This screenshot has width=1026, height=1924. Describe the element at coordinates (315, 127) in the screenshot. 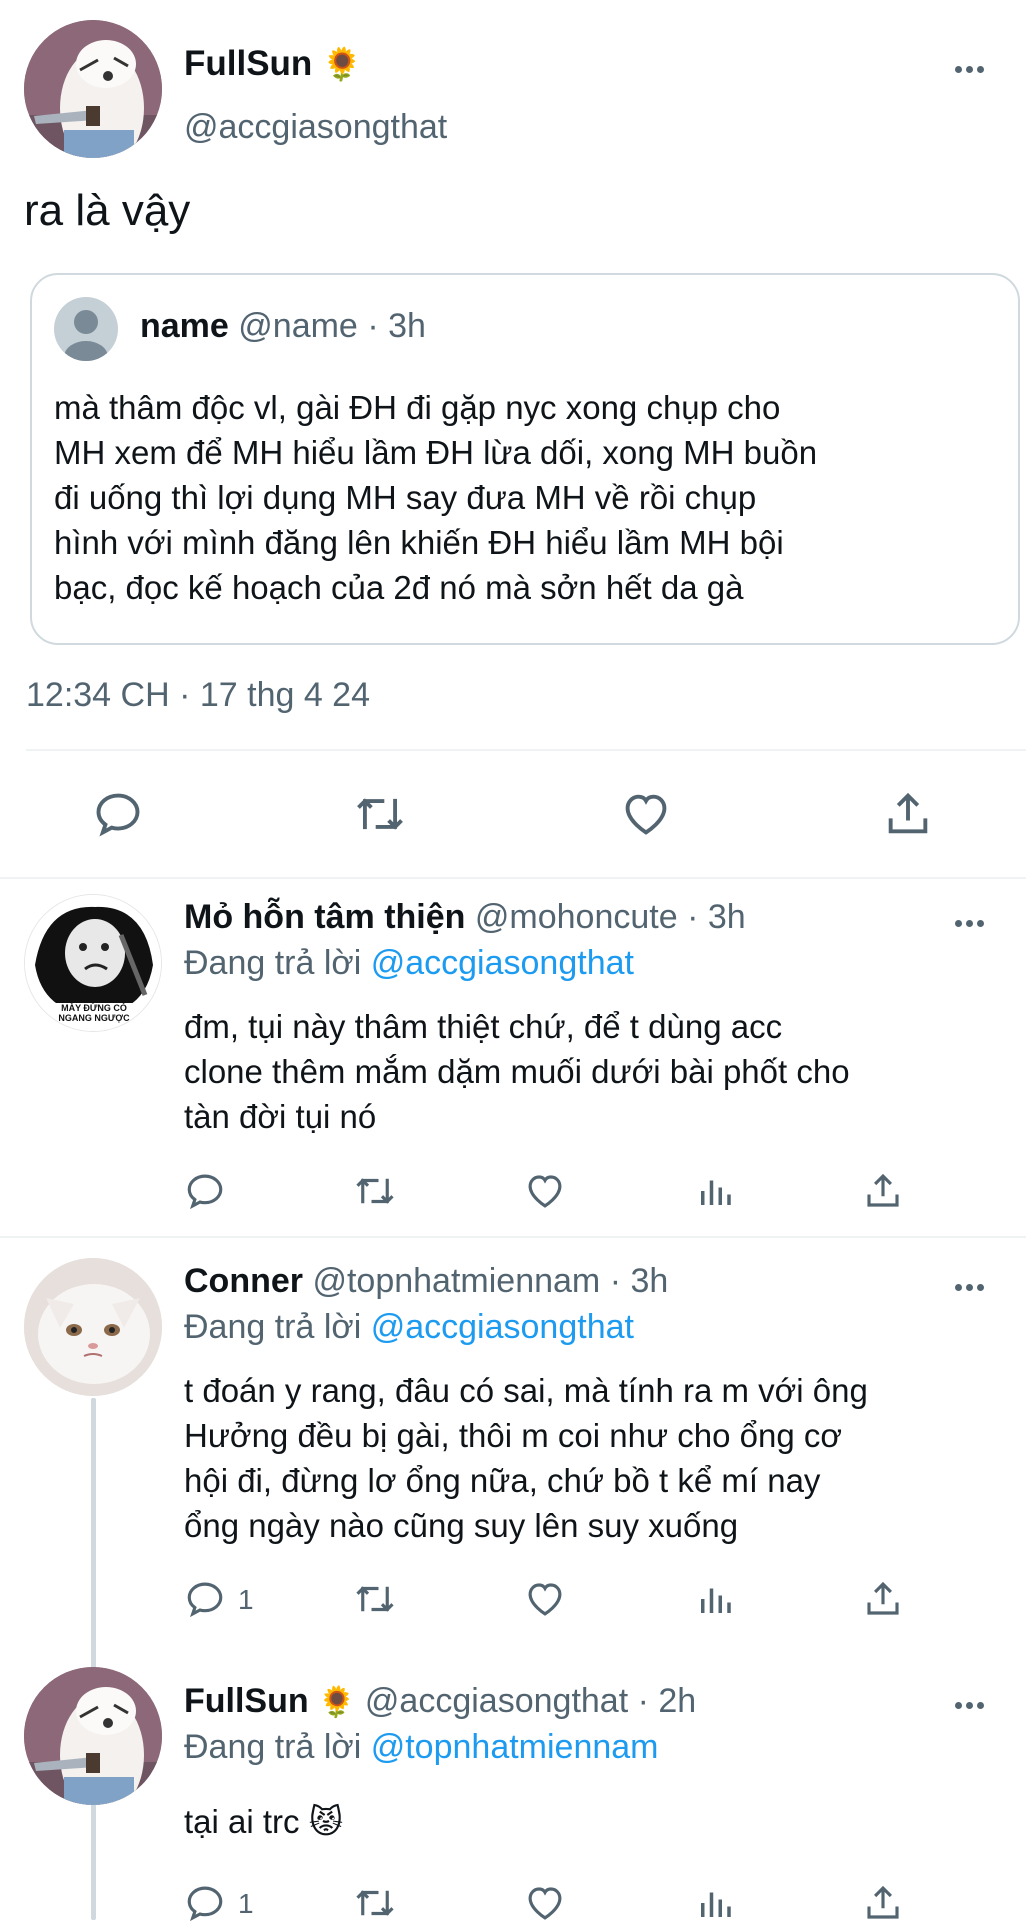

I see `author-handle: @accgiasongthat` at that location.